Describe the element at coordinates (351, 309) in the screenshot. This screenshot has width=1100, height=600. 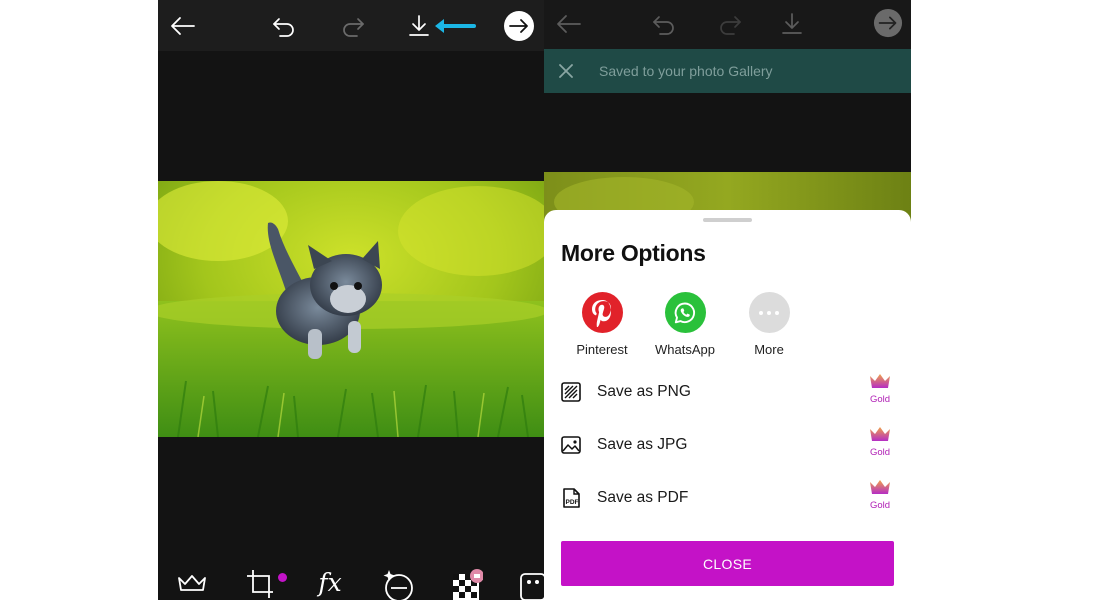
I see `kitten-photo` at that location.